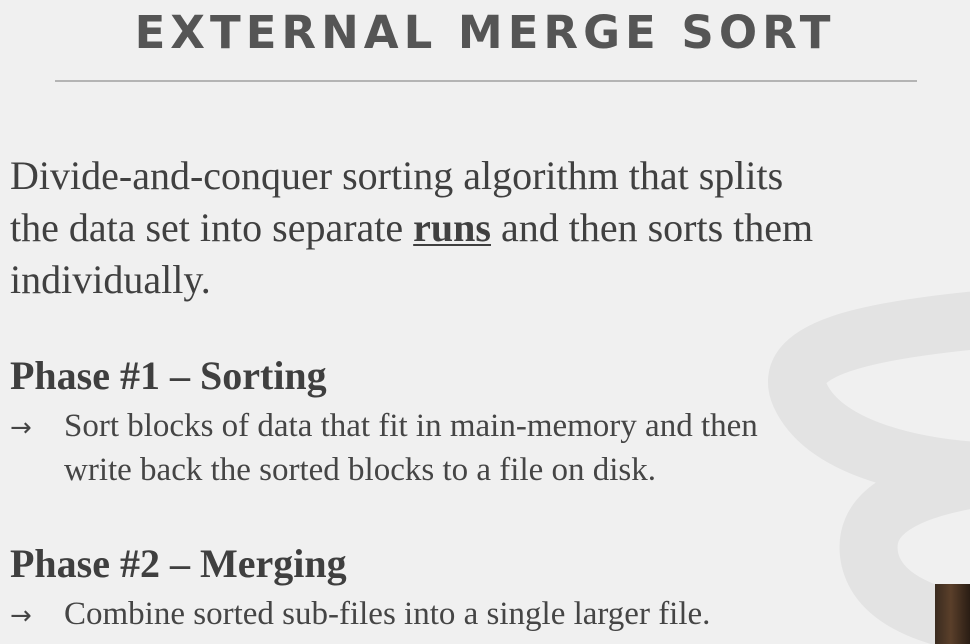 This screenshot has width=970, height=644. Describe the element at coordinates (178, 563) in the screenshot. I see `phase2-heading: Phase #2 – Merging` at that location.